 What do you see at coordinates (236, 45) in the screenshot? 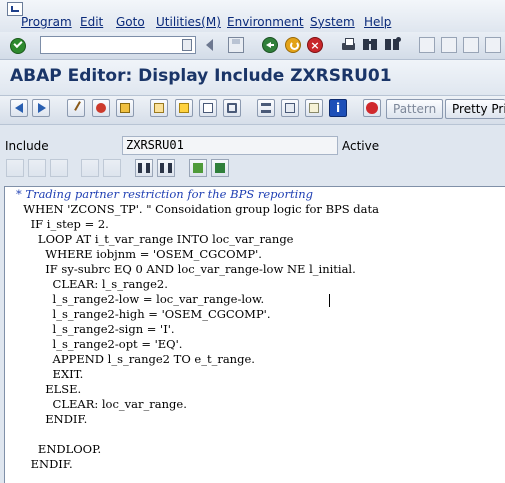
I see `save-icon` at bounding box center [236, 45].